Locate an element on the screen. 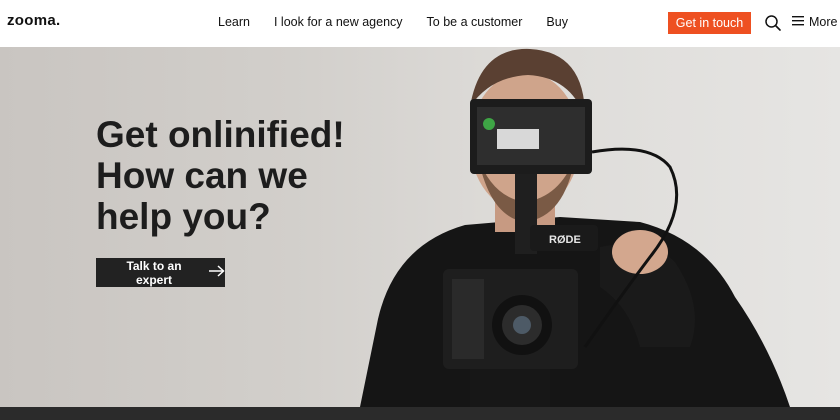  talk-to-expert-label: Talk to an expert is located at coordinates (154, 272).